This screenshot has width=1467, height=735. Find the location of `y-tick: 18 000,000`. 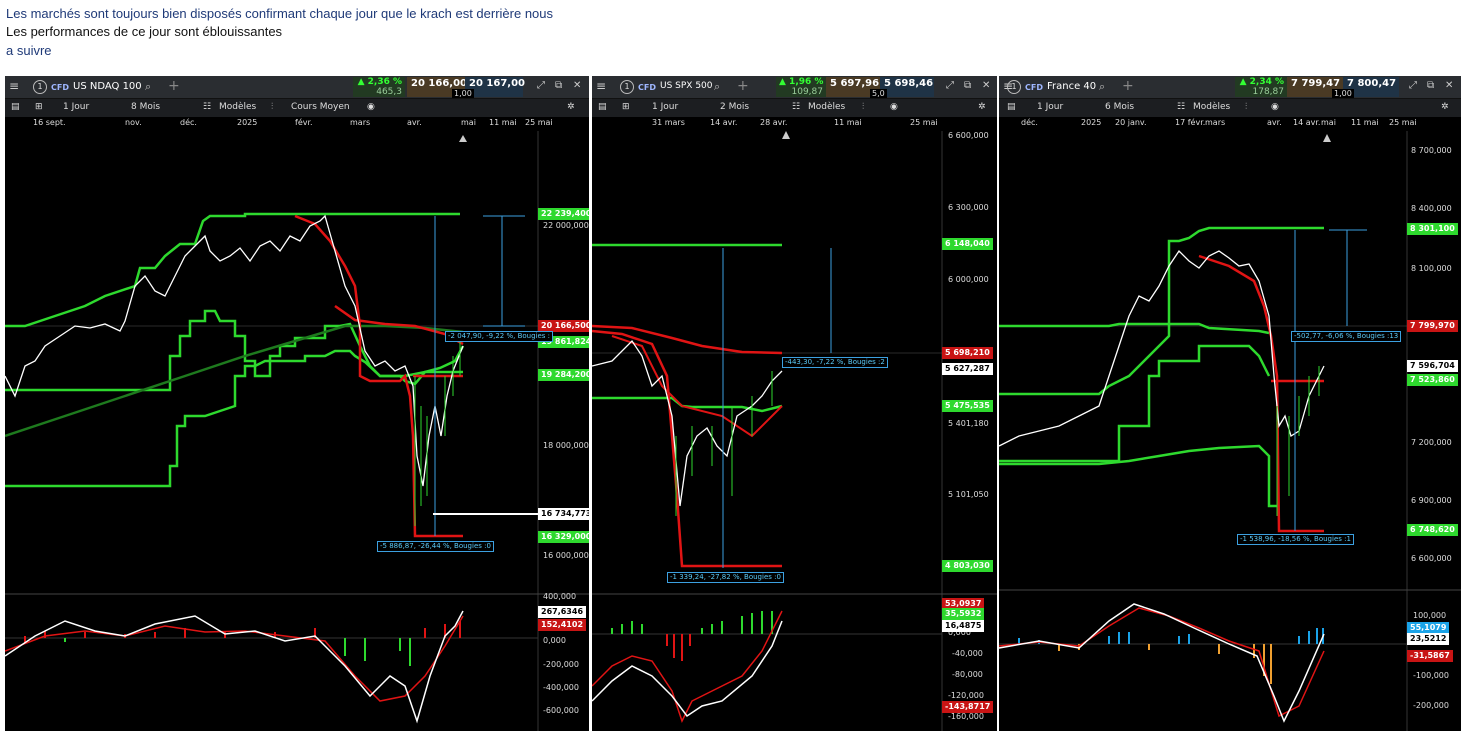

y-tick: 18 000,000 is located at coordinates (566, 445).